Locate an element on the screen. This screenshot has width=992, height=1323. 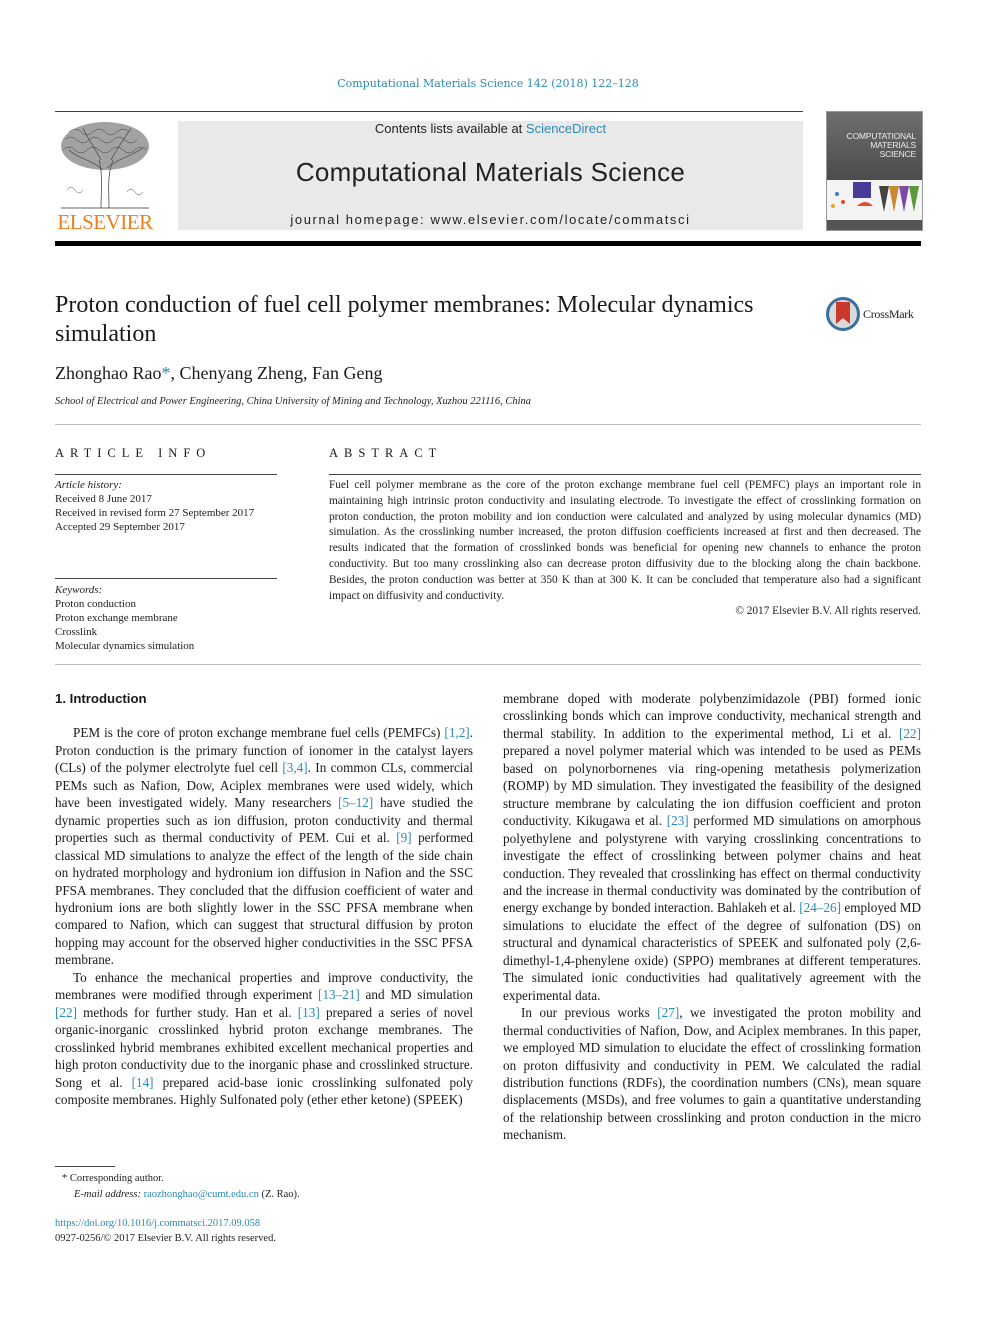
article-info-heading: ARTICLE INFO is located at coordinates (133, 453).